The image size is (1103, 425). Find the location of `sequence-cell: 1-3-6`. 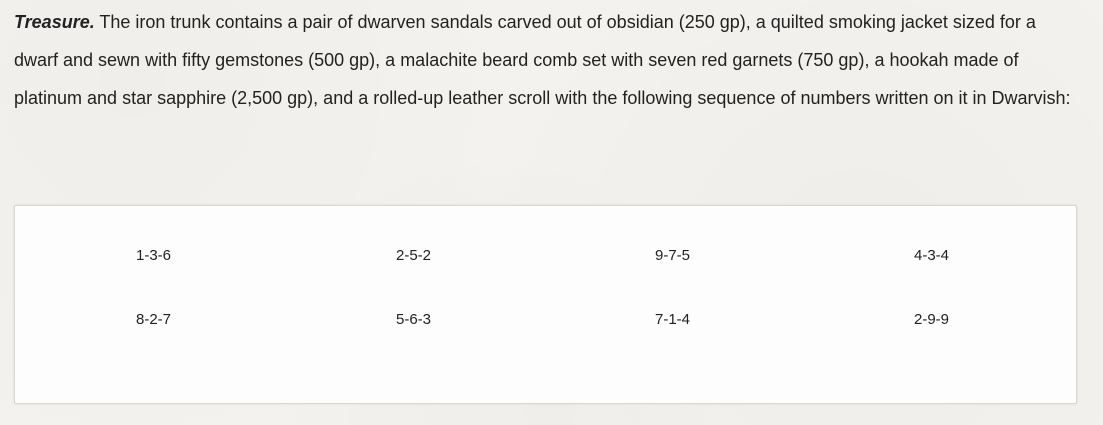

sequence-cell: 1-3-6 is located at coordinates (154, 255).